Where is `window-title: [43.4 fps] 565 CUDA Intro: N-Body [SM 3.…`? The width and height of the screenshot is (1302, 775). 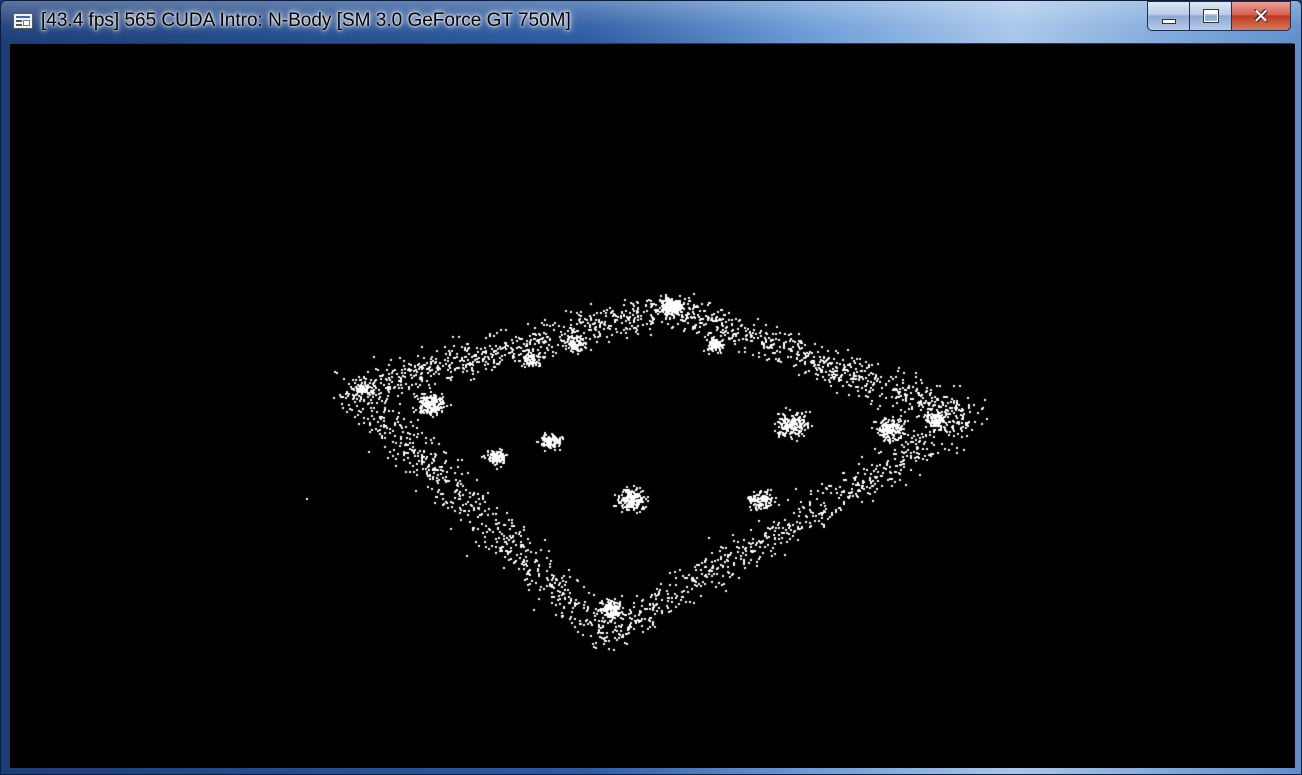 window-title: [43.4 fps] 565 CUDA Intro: N-Body [SM 3.… is located at coordinates (306, 20).